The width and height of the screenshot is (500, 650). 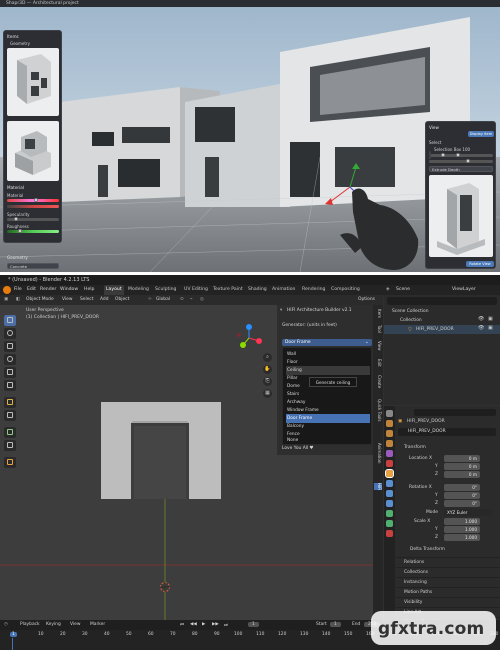 I want to click on scale-z-field: 1.000, so click(x=462, y=537).